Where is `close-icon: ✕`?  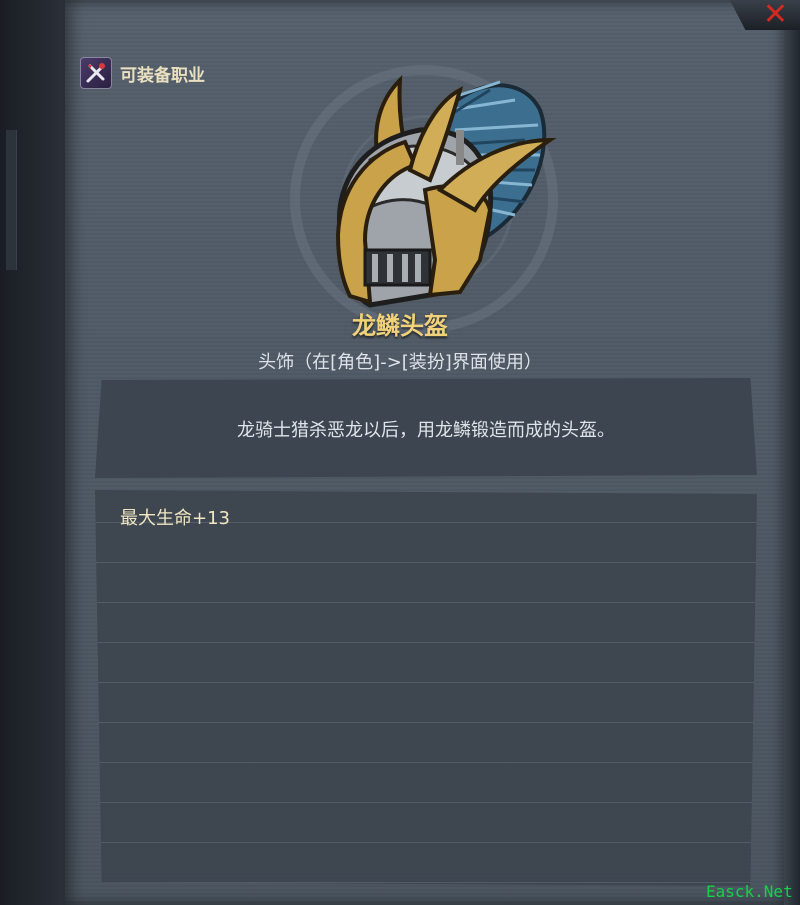
close-icon: ✕ is located at coordinates (775, 15).